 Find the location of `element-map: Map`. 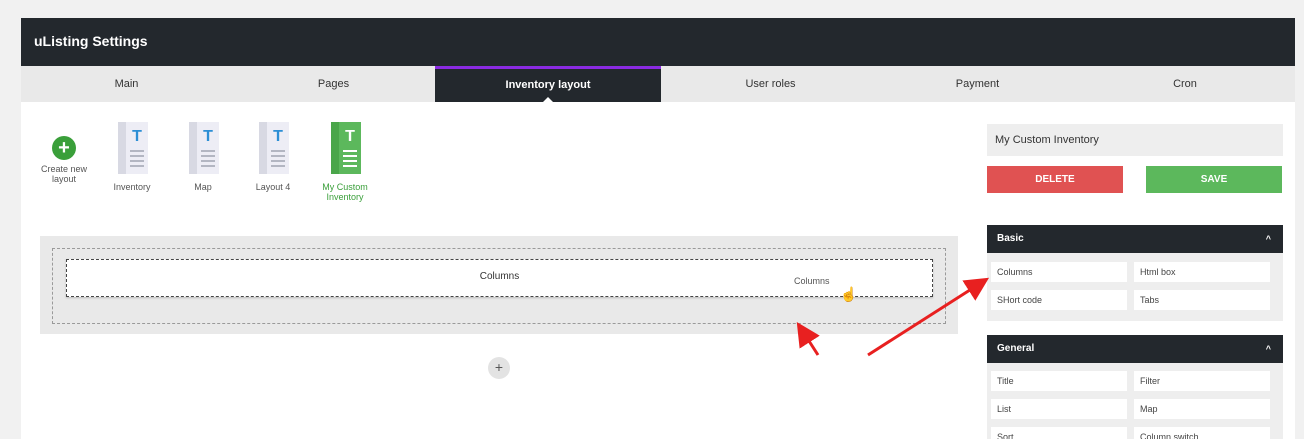

element-map: Map is located at coordinates (1202, 409).